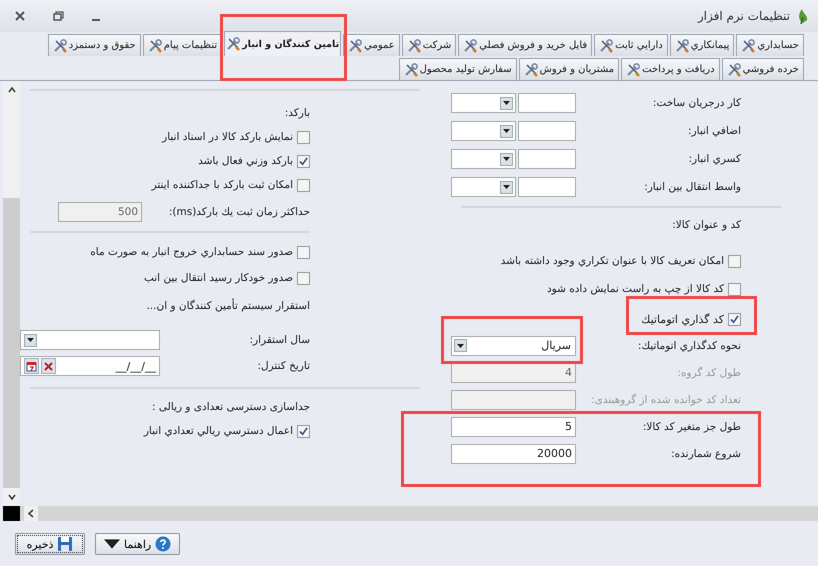 This screenshot has height=566, width=818. What do you see at coordinates (635, 289) in the screenshot?
I see `checkbox-label: كد كالا از چپ به راست نمايش داده شود` at bounding box center [635, 289].